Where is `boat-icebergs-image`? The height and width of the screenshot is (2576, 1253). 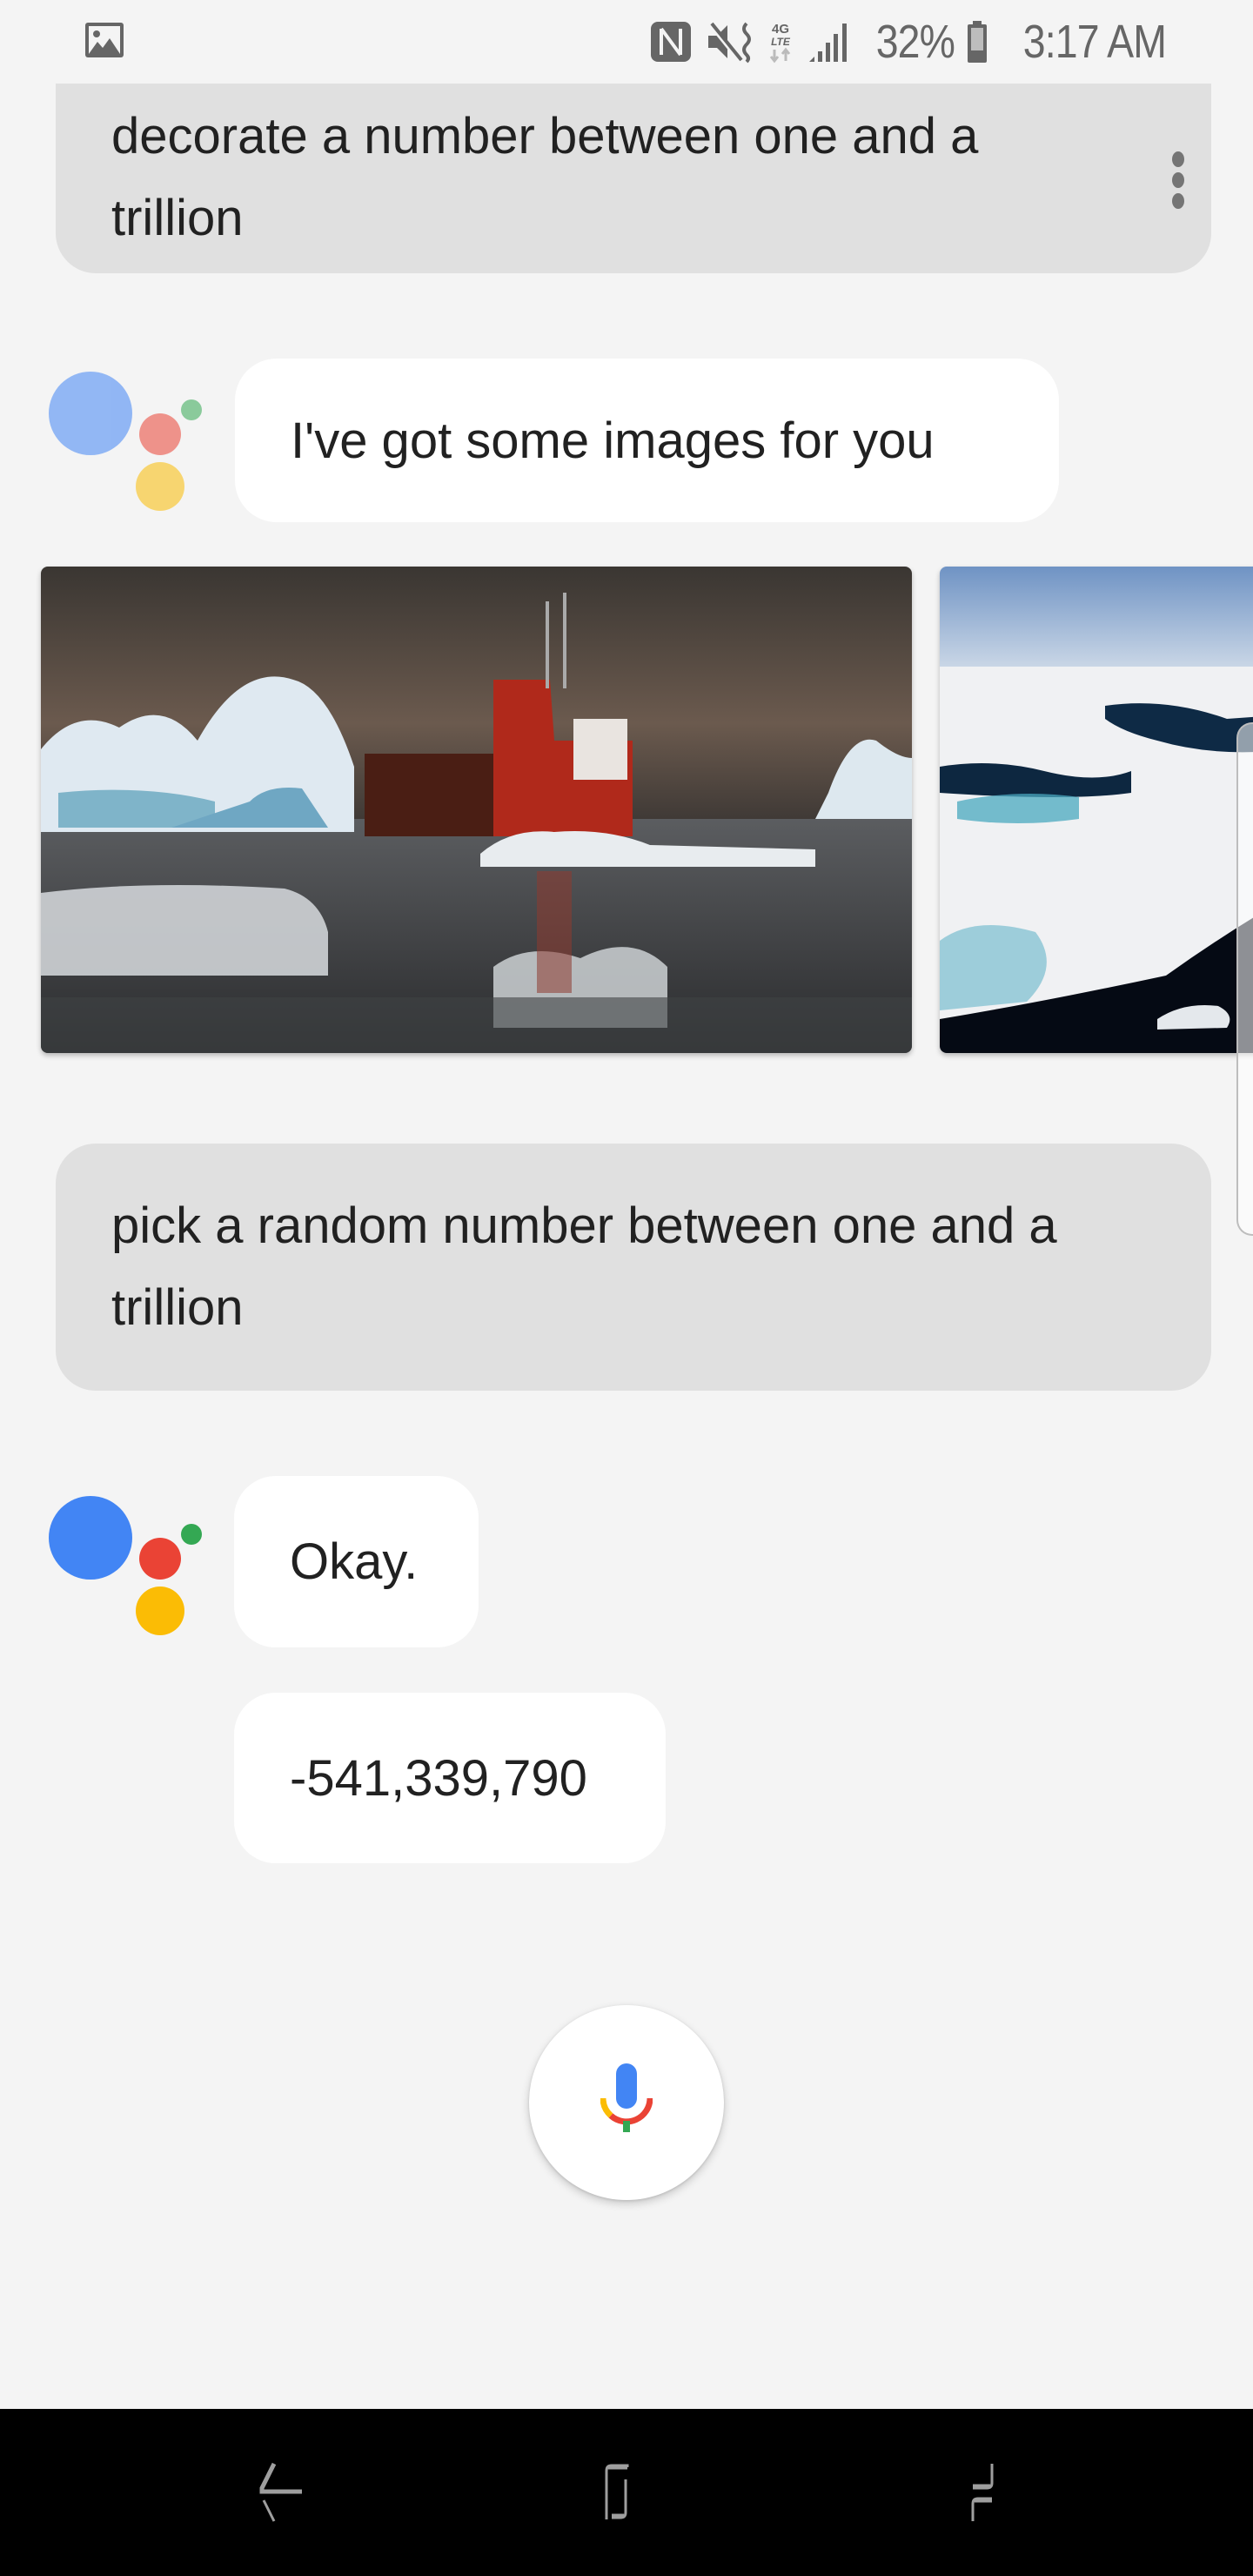
boat-icebergs-image is located at coordinates (476, 810).